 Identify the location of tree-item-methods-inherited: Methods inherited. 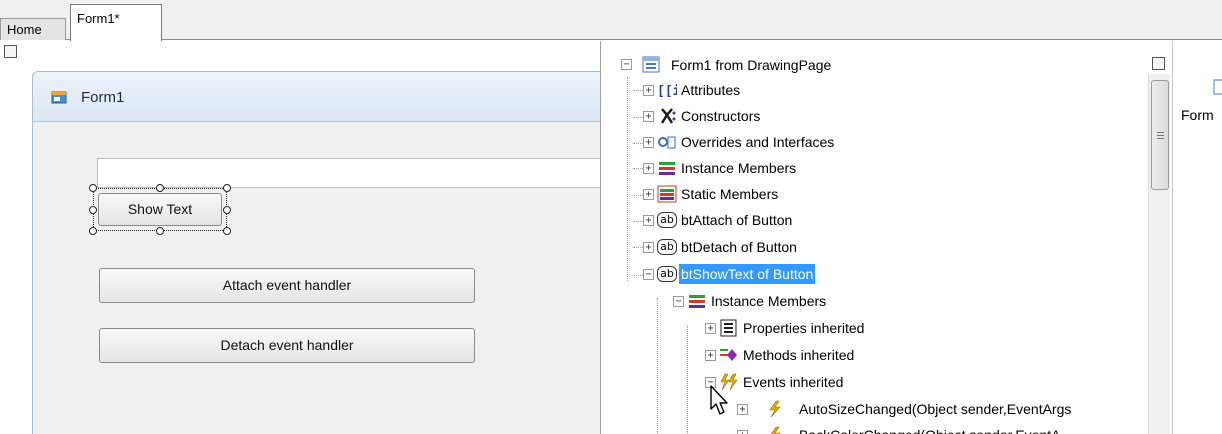
(798, 355).